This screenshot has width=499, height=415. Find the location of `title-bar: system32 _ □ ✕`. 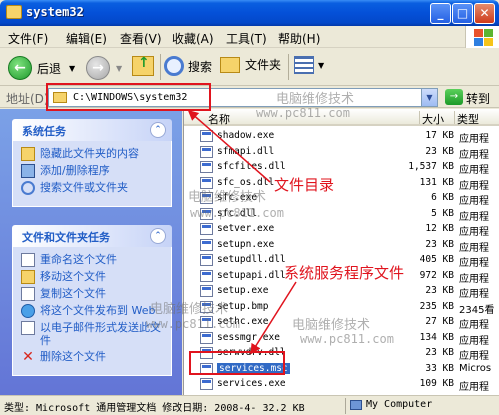

title-bar: system32 _ □ ✕ is located at coordinates (249, 13).